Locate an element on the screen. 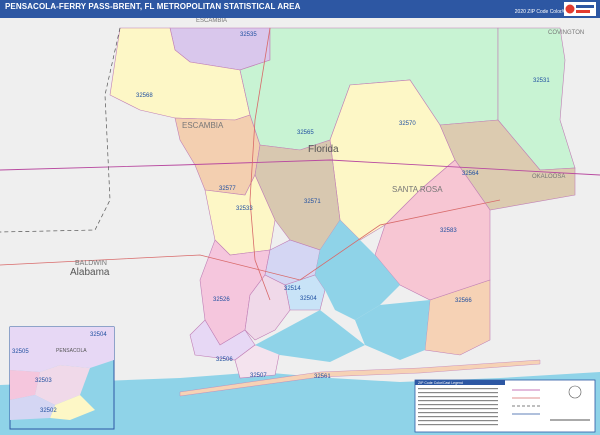 This screenshot has width=600, height=435. publisher-logo is located at coordinates (580, 9).